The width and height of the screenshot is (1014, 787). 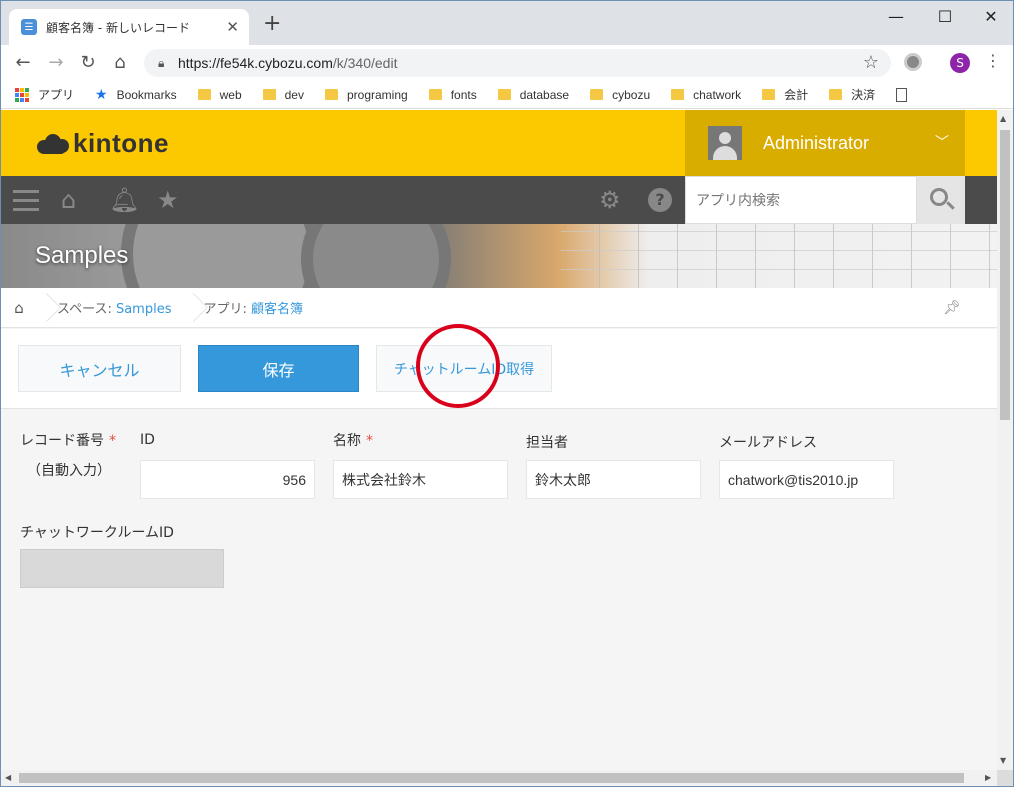 I want to click on browser-tab: ☰ 顧客名簿 - 新しいレコード ✕, so click(x=129, y=27).